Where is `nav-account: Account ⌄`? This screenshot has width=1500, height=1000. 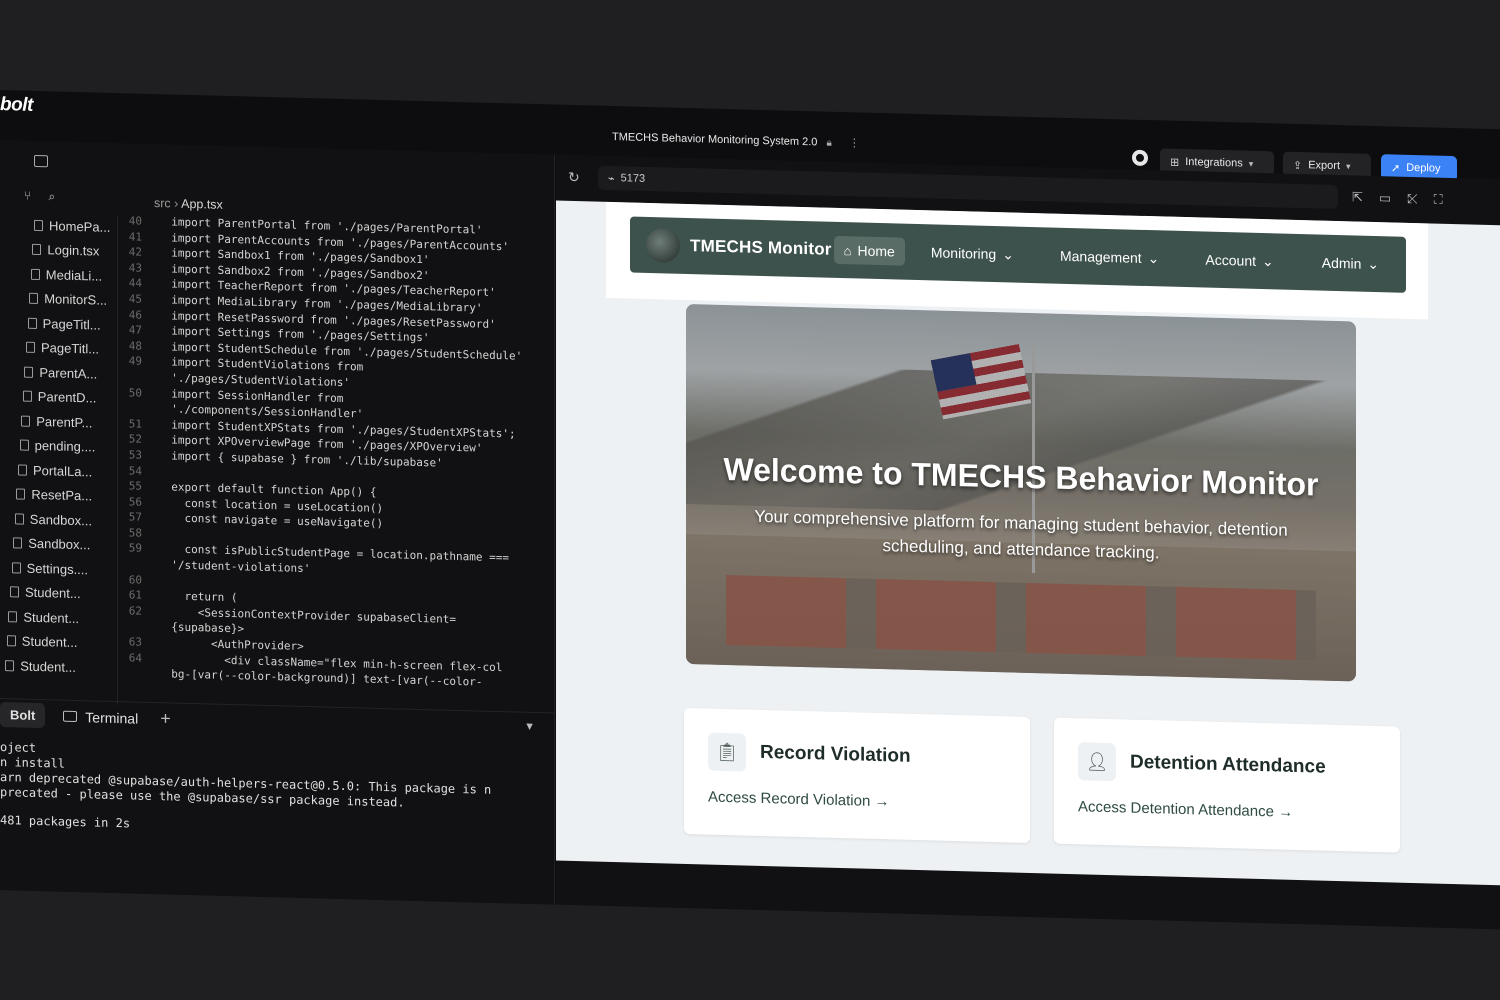
nav-account: Account ⌄ is located at coordinates (1239, 260).